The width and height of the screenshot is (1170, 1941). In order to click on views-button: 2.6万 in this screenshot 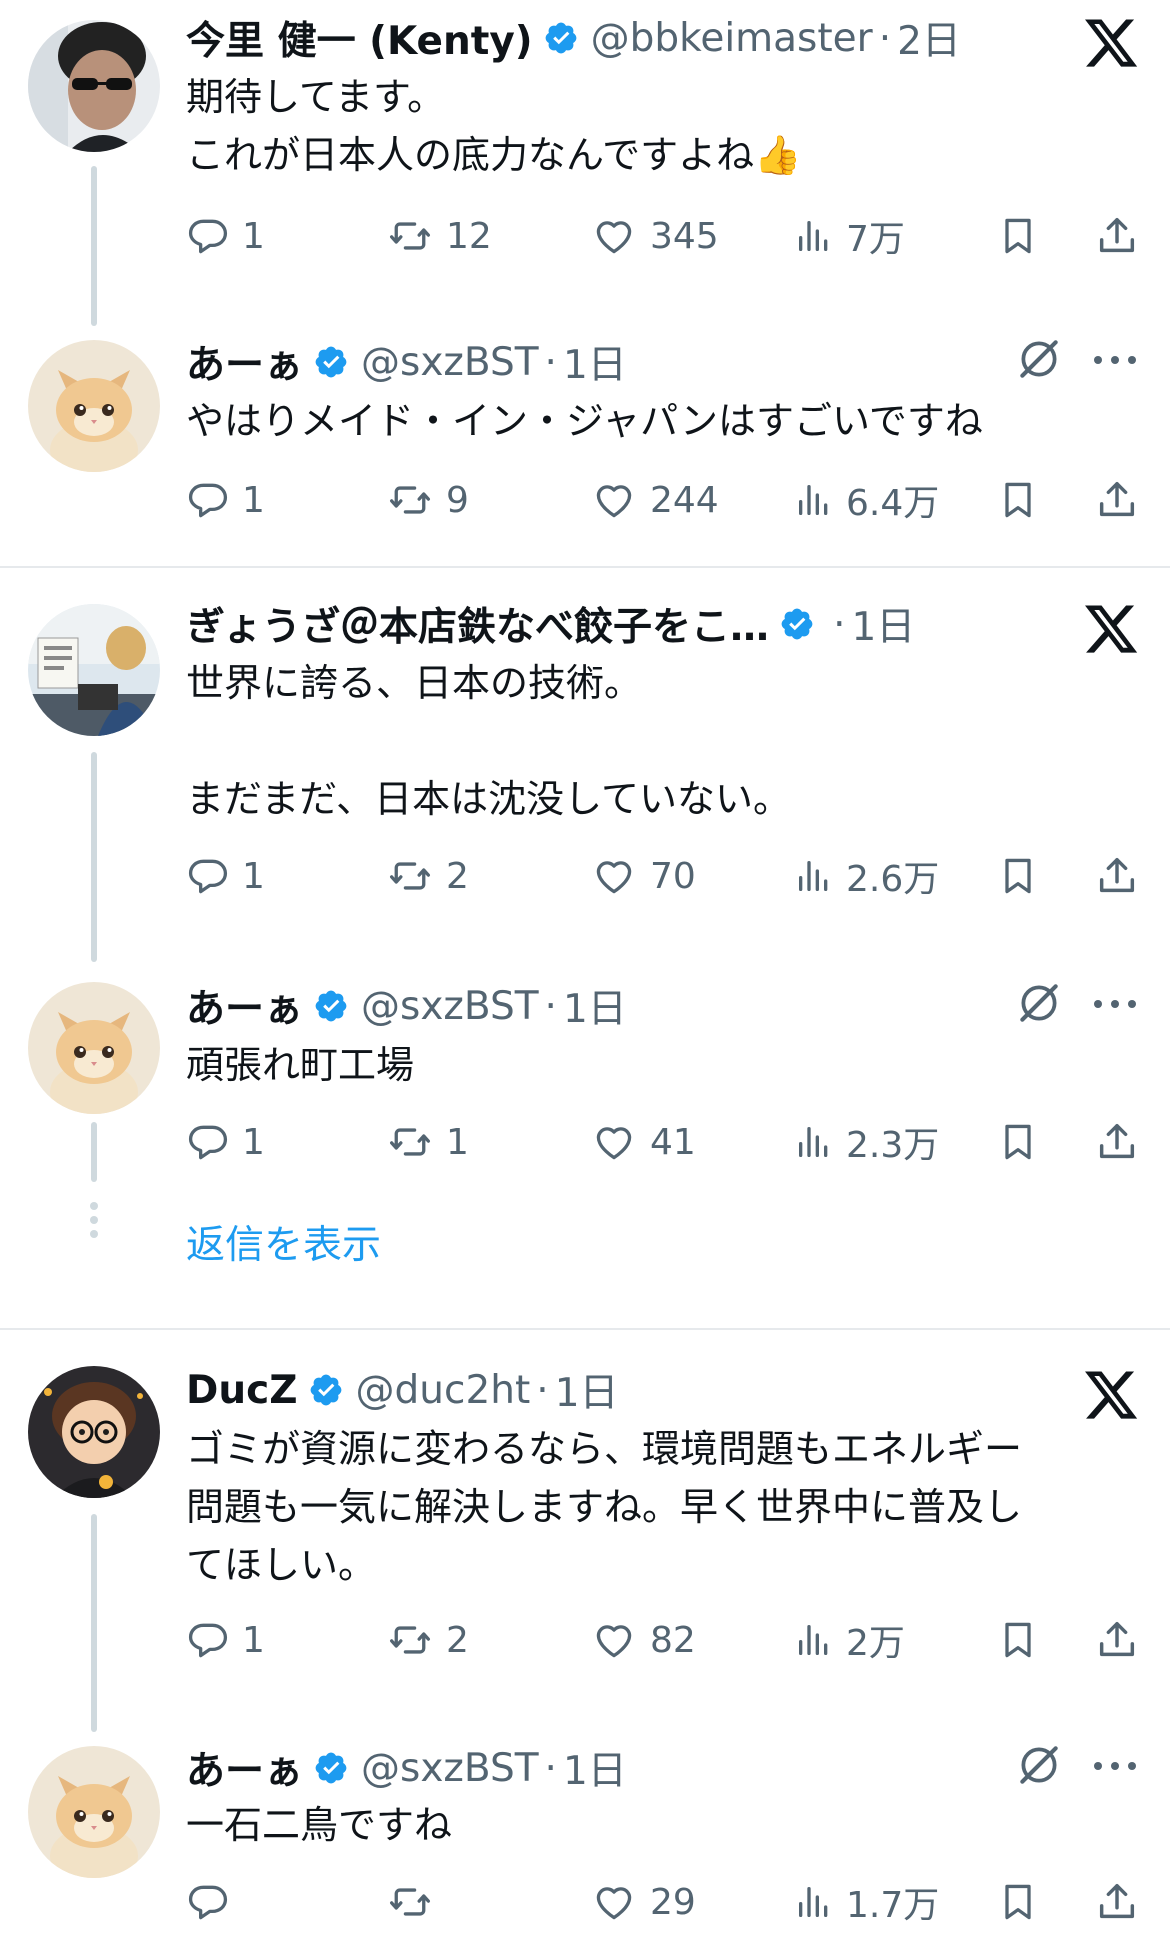, I will do `click(866, 876)`.